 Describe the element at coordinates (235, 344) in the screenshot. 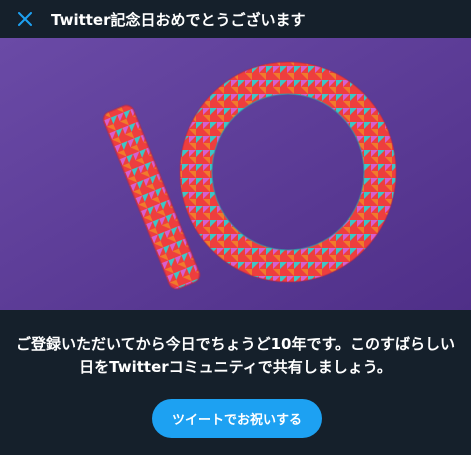

I see `message-line-1: ご登録いただいてから今日でちょうど10年です。このすばらしい` at that location.